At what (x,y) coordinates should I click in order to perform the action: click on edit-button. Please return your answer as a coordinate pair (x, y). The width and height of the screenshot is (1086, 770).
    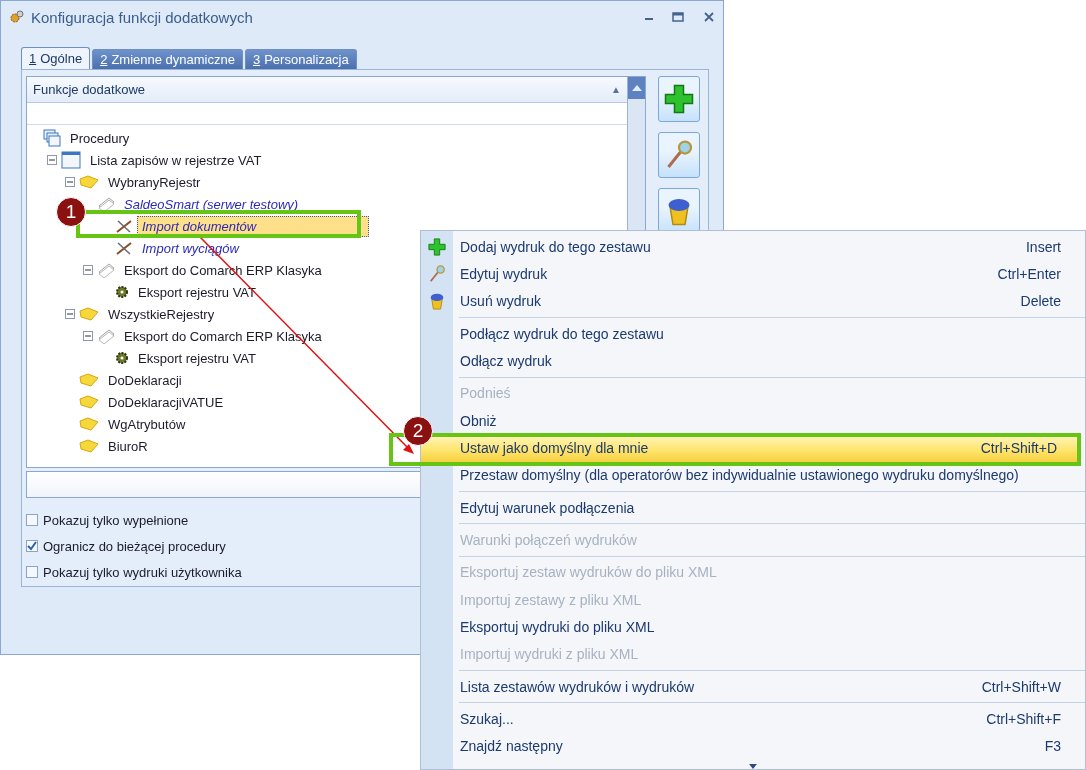
    Looking at the image, I should click on (679, 155).